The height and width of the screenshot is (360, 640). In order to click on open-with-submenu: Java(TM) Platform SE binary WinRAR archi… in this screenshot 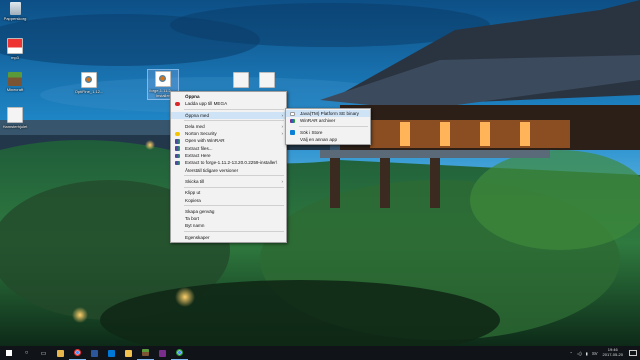, I will do `click(328, 127)`.